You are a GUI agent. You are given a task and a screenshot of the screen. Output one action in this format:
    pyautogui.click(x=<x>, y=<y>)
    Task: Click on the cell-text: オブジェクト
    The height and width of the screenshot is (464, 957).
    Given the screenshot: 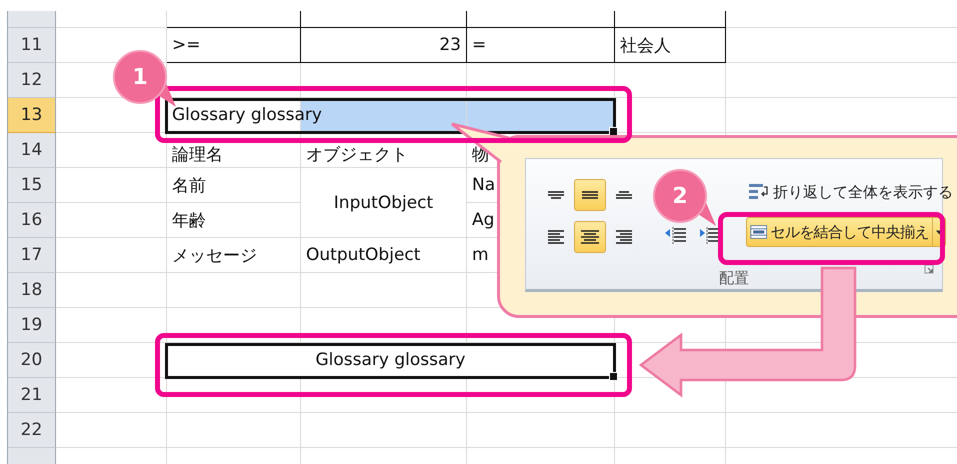 What is the action you would take?
    pyautogui.click(x=357, y=155)
    